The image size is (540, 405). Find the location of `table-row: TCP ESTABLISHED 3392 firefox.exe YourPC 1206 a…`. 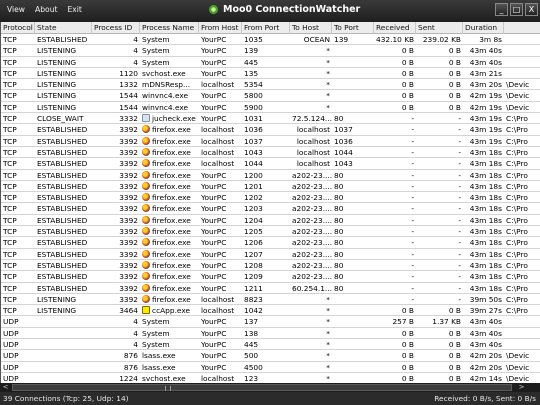

table-row: TCP ESTABLISHED 3392 firefox.exe YourPC 1206 a… is located at coordinates (270, 243).